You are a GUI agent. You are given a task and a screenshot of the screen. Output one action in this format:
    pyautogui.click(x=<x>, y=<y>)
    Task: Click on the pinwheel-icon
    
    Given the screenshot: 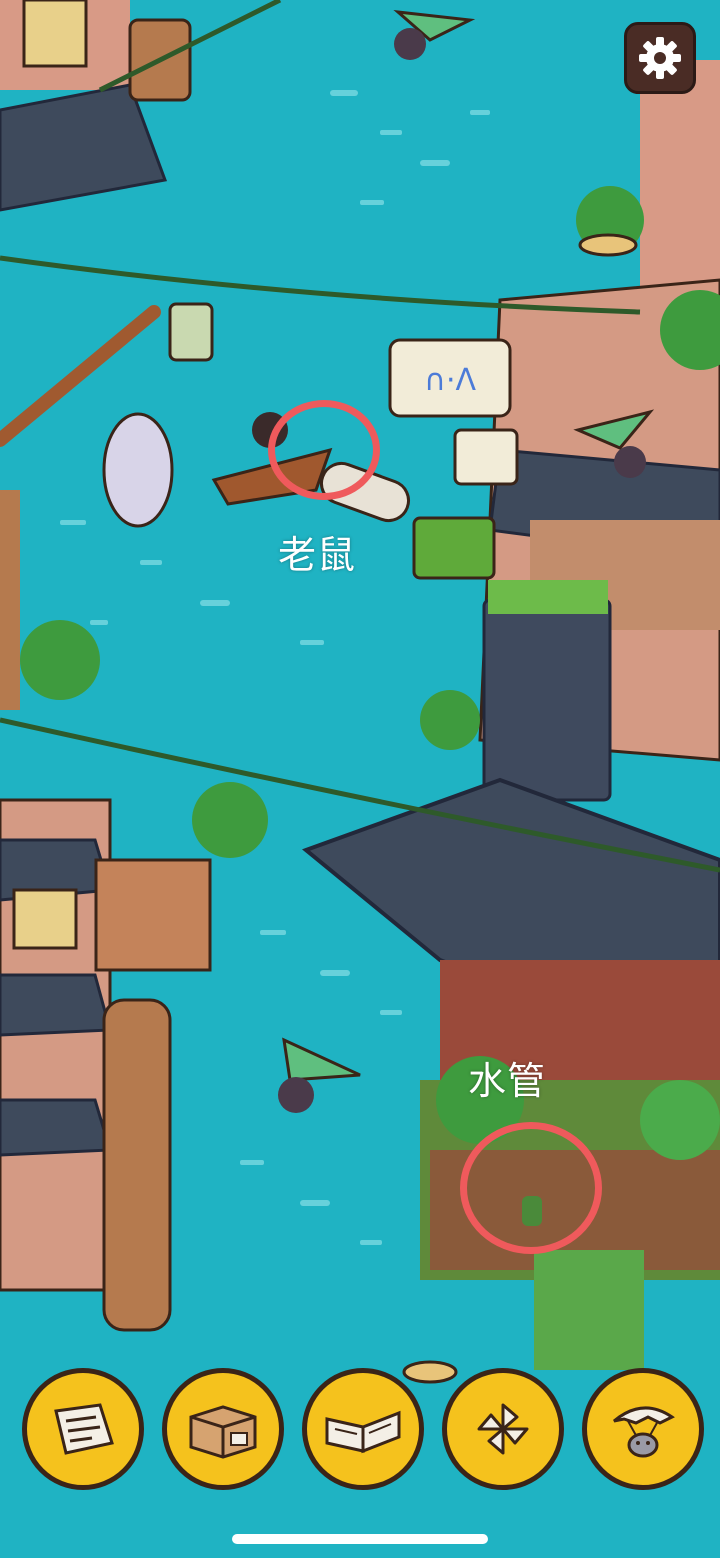 What is the action you would take?
    pyautogui.click(x=503, y=1429)
    